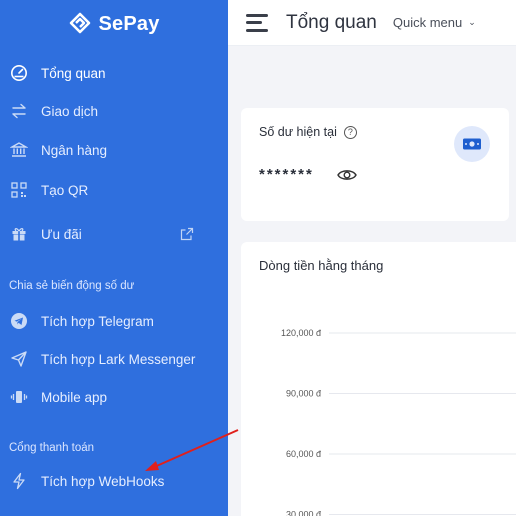  What do you see at coordinates (129, 23) in the screenshot?
I see `brand-name: SePay` at bounding box center [129, 23].